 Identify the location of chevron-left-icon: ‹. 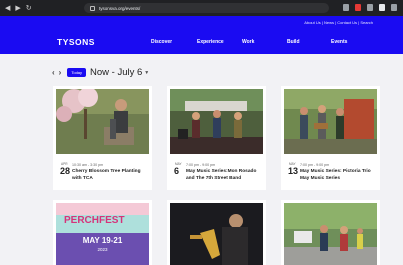
(53, 72).